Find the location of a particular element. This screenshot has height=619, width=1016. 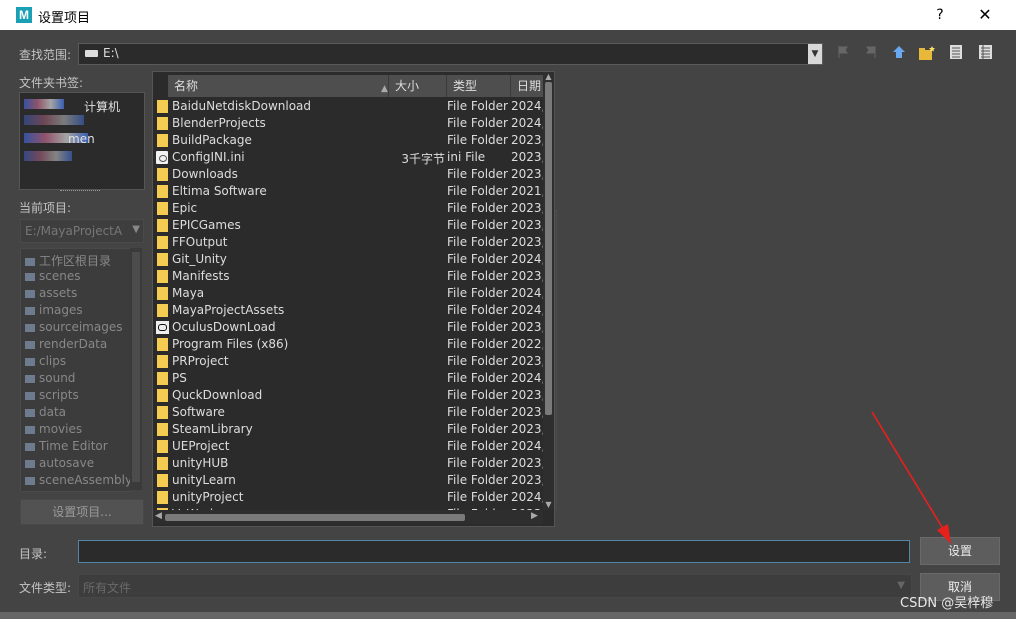

annotation-arrow is located at coordinates (911, 477).